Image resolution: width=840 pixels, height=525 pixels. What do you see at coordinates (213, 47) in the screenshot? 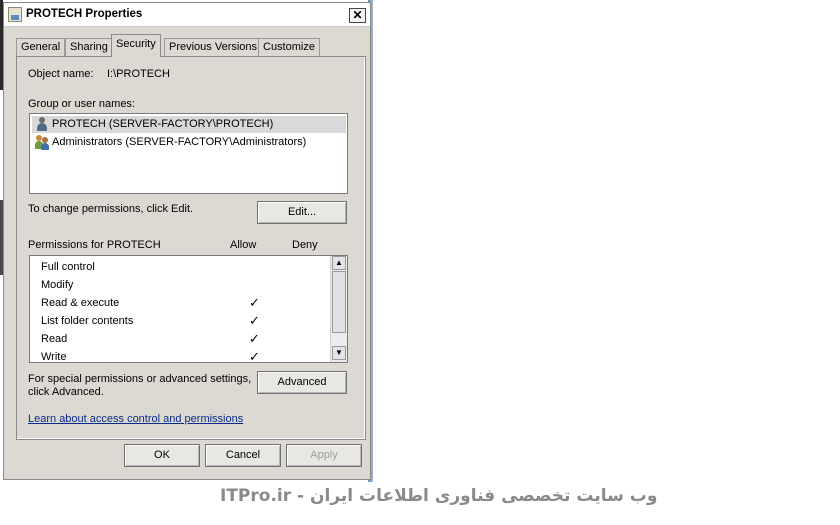
I see `tab-previous-versions: Previous Versions` at bounding box center [213, 47].